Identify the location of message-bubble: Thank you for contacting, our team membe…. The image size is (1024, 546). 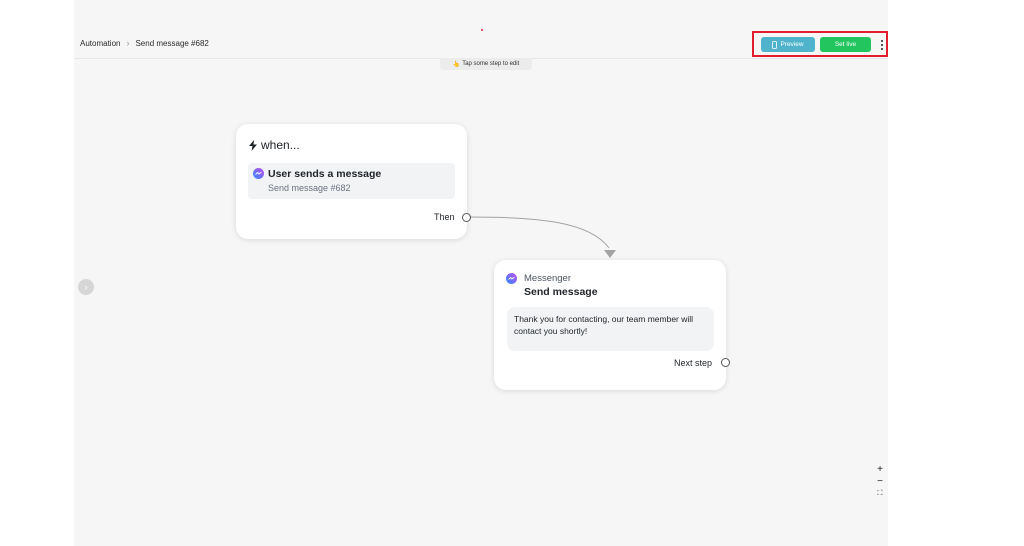
(610, 329).